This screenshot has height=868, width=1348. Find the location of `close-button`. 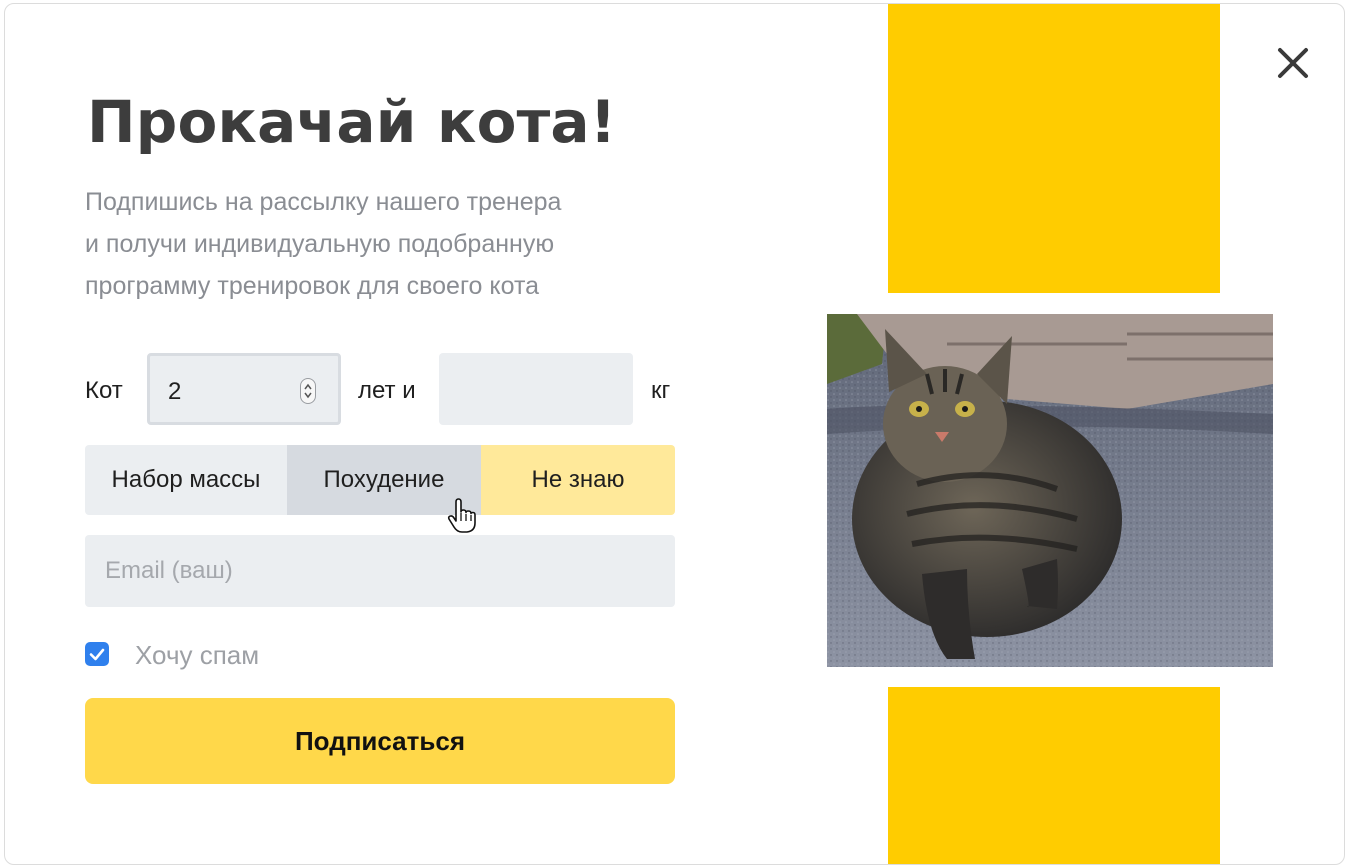

close-button is located at coordinates (1293, 62).